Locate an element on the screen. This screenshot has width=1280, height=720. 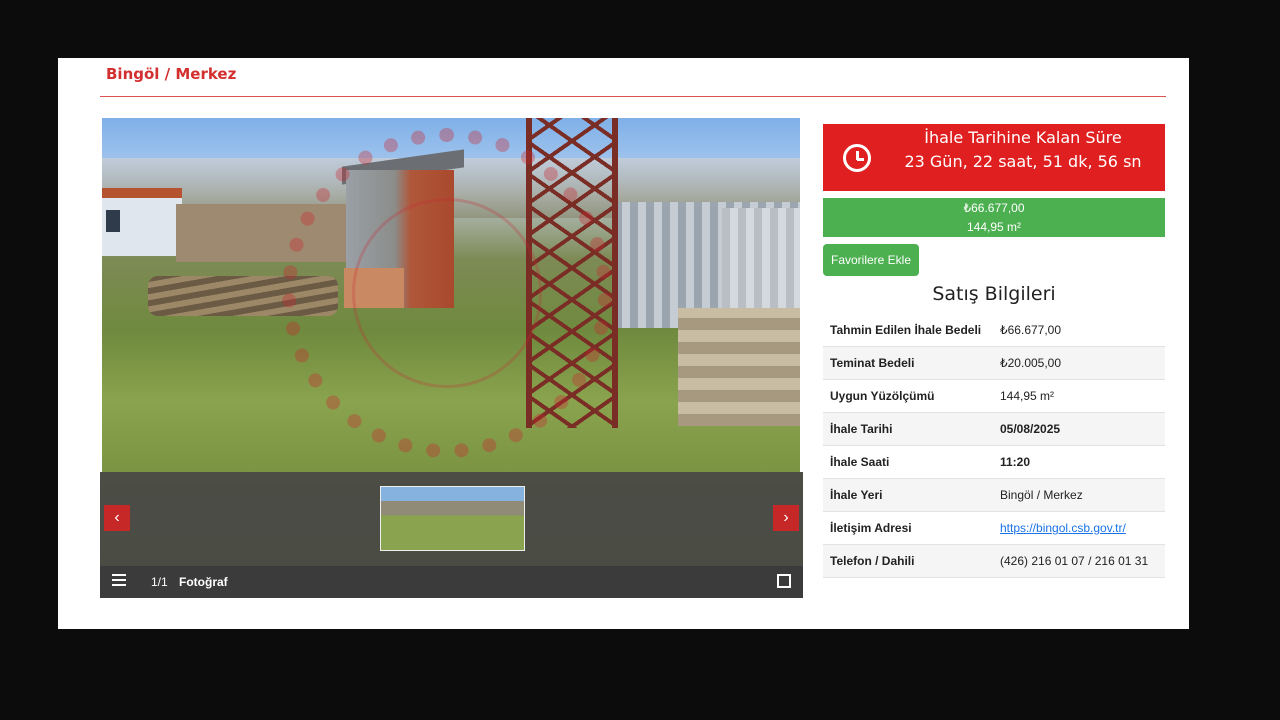
row-value: 144,95 m² is located at coordinates (1079, 396).